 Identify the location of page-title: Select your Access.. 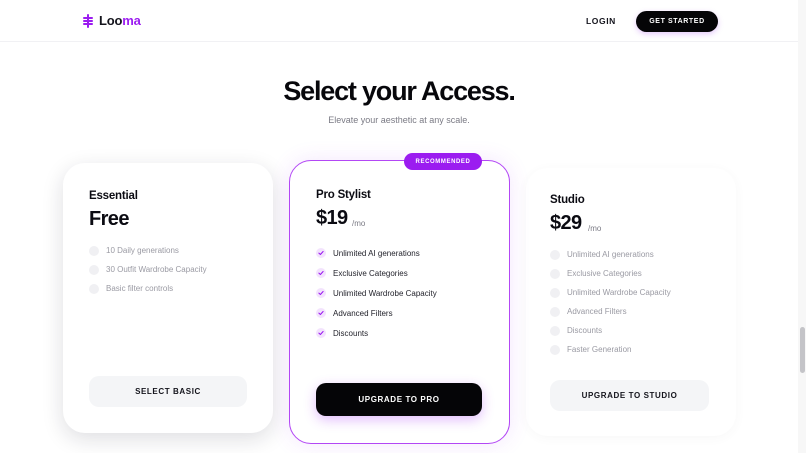
(399, 91).